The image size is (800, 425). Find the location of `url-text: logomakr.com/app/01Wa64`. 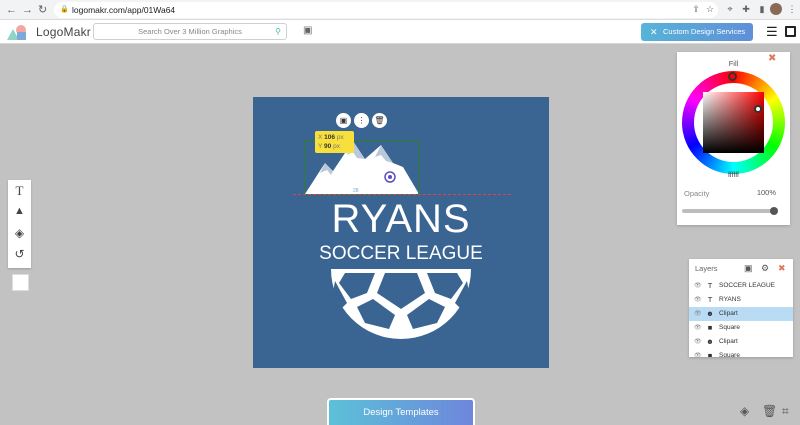

url-text: logomakr.com/app/01Wa64 is located at coordinates (124, 10).